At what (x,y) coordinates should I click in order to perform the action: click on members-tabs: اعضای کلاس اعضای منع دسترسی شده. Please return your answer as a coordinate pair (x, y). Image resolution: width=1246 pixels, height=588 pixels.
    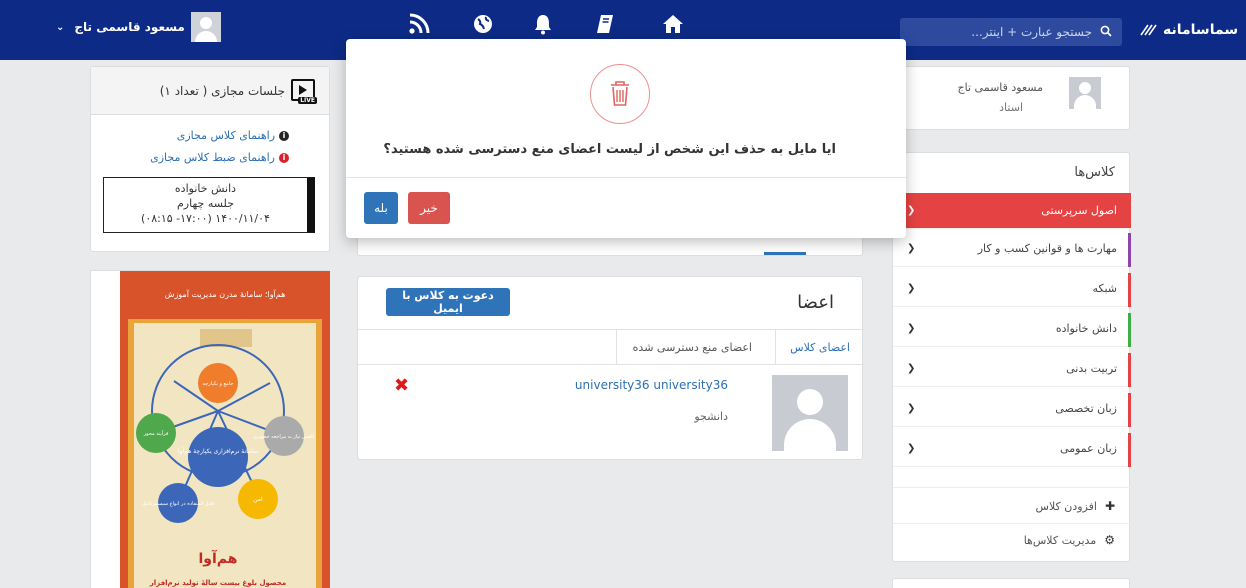
    Looking at the image, I should click on (611, 347).